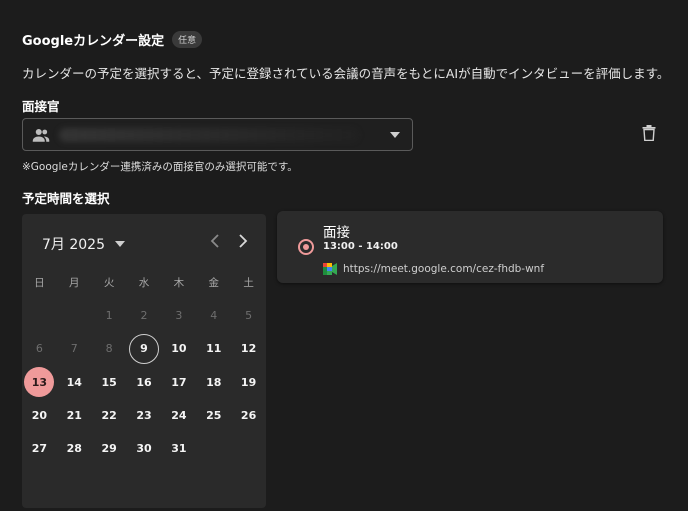  I want to click on day-cell: 28, so click(74, 448).